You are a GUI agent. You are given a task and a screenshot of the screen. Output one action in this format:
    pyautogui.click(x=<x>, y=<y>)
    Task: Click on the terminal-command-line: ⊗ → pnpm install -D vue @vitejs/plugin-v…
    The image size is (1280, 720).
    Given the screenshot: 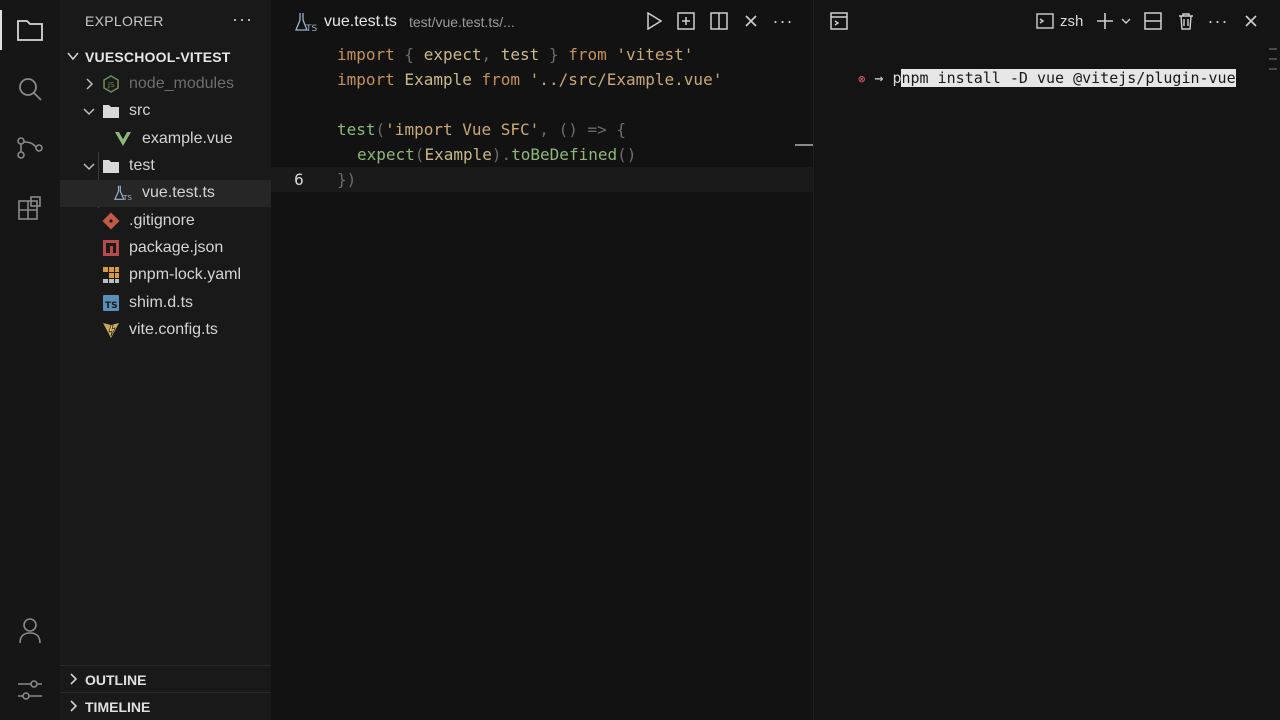 What is the action you would take?
    pyautogui.click(x=1029, y=78)
    